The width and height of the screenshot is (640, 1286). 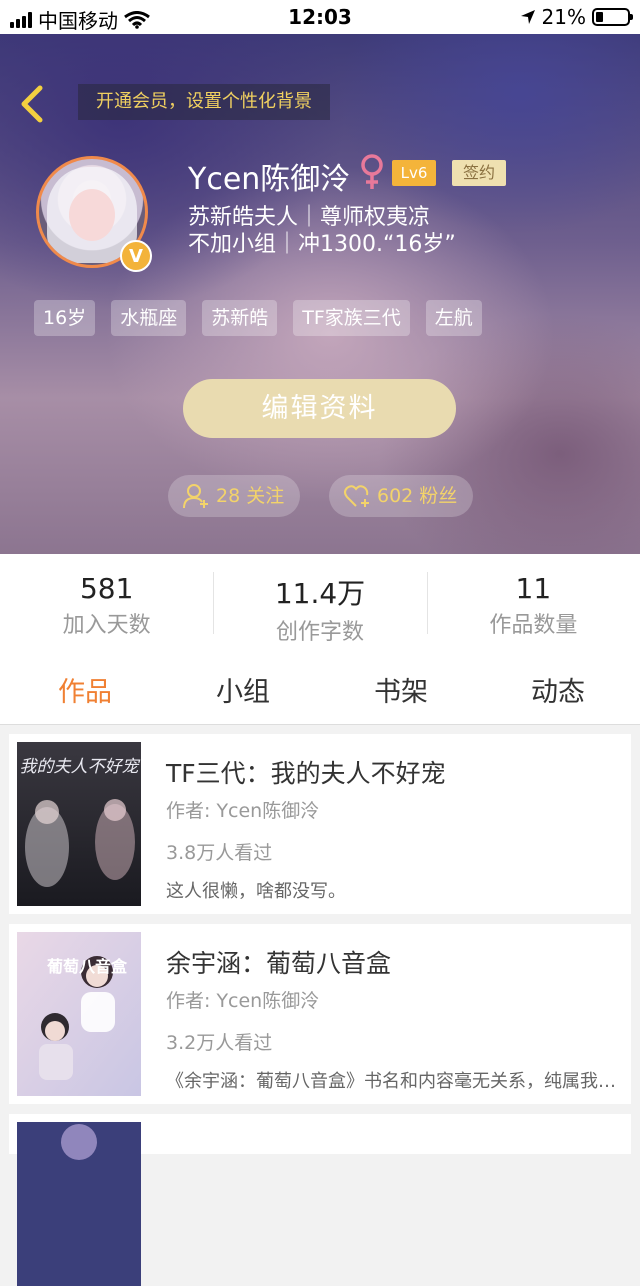 What do you see at coordinates (527, 17) in the screenshot?
I see `location-arrow-icon` at bounding box center [527, 17].